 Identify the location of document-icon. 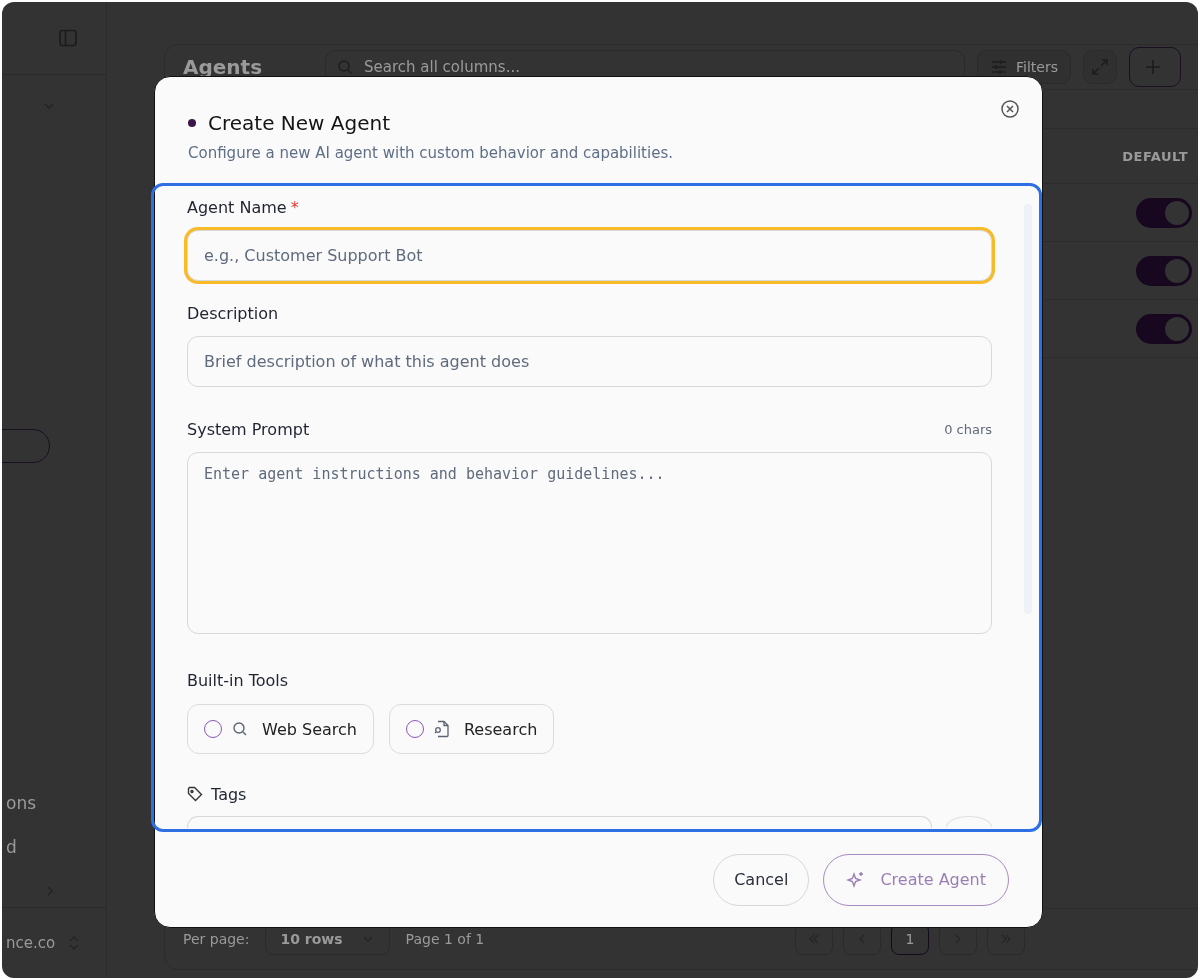
(441, 729).